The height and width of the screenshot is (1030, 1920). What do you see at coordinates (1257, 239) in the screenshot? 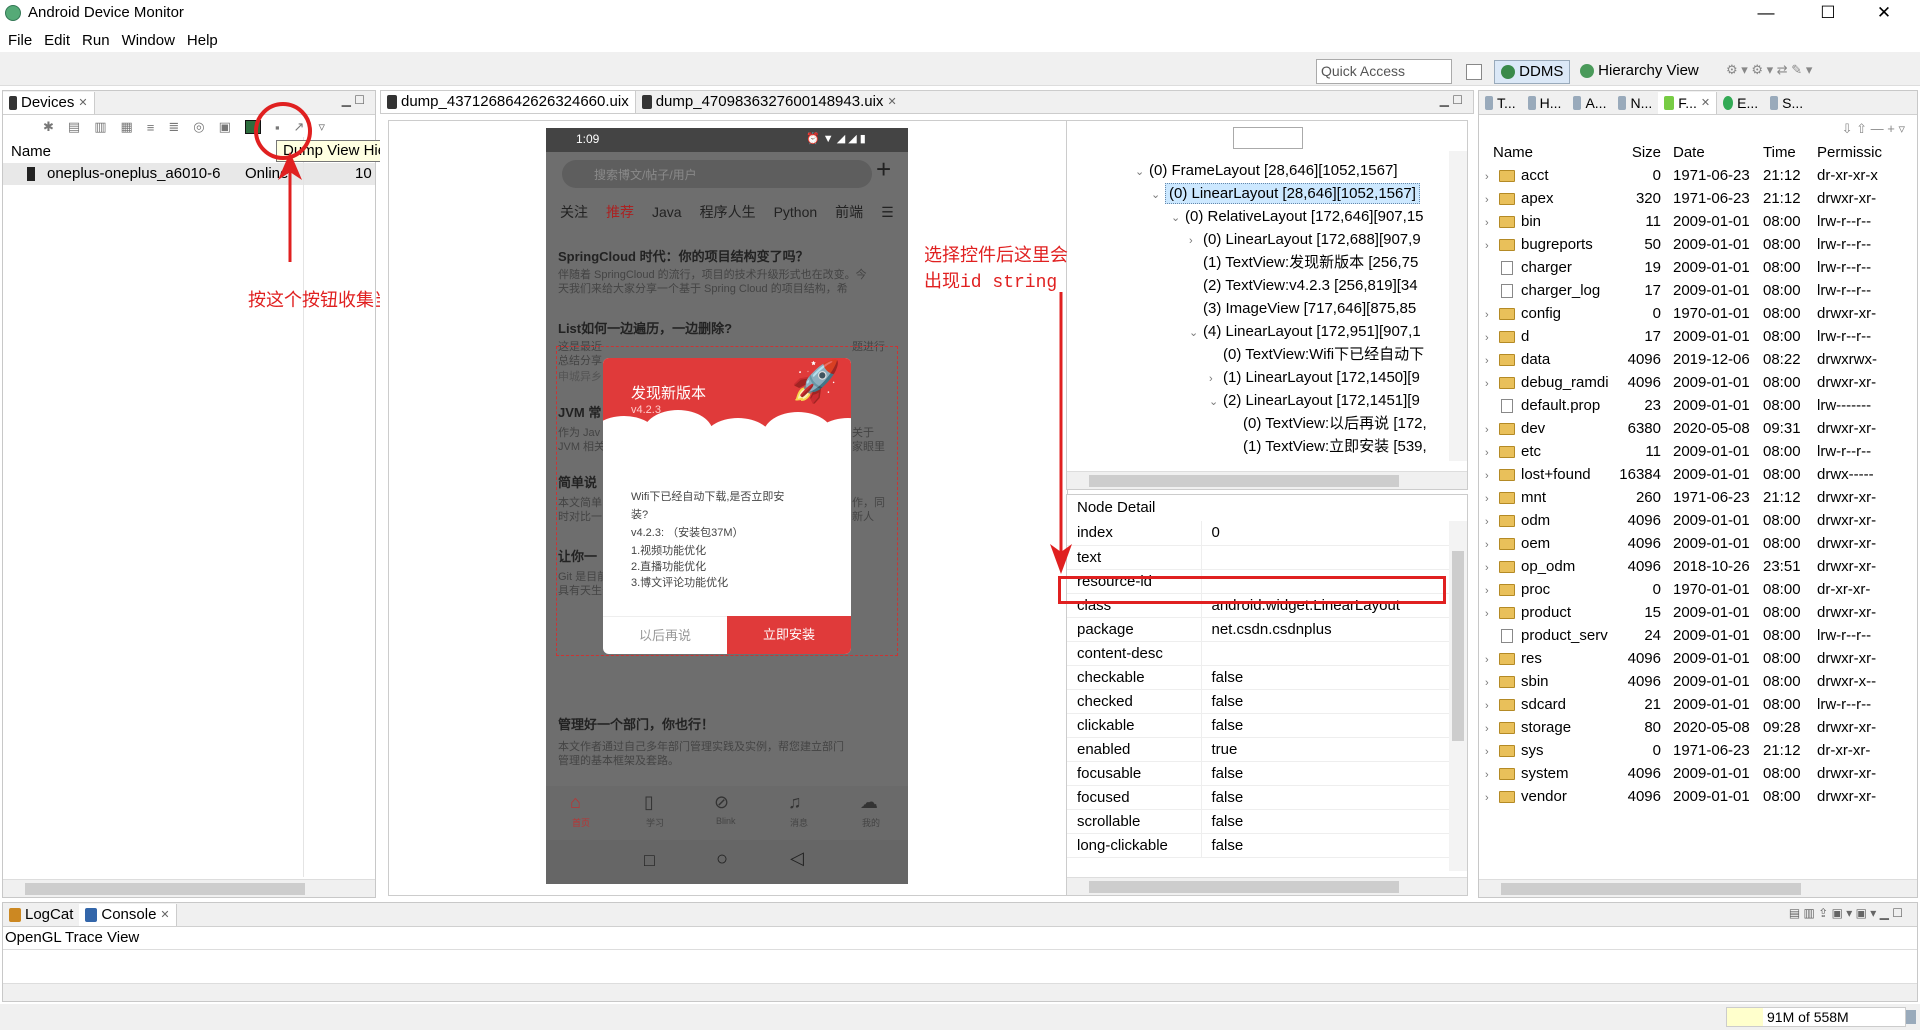
I see `tree-node: › (0) LinearLayout [172,688][907,9` at bounding box center [1257, 239].